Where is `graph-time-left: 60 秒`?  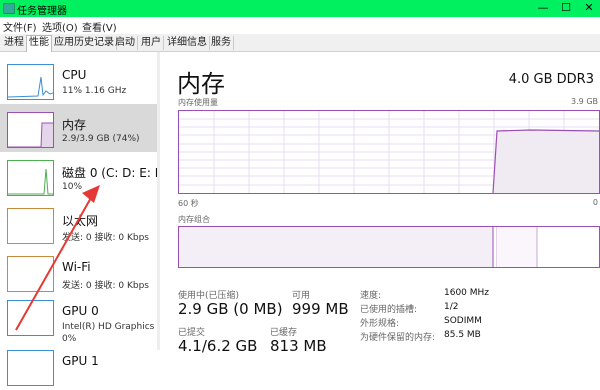 graph-time-left: 60 秒 is located at coordinates (188, 203).